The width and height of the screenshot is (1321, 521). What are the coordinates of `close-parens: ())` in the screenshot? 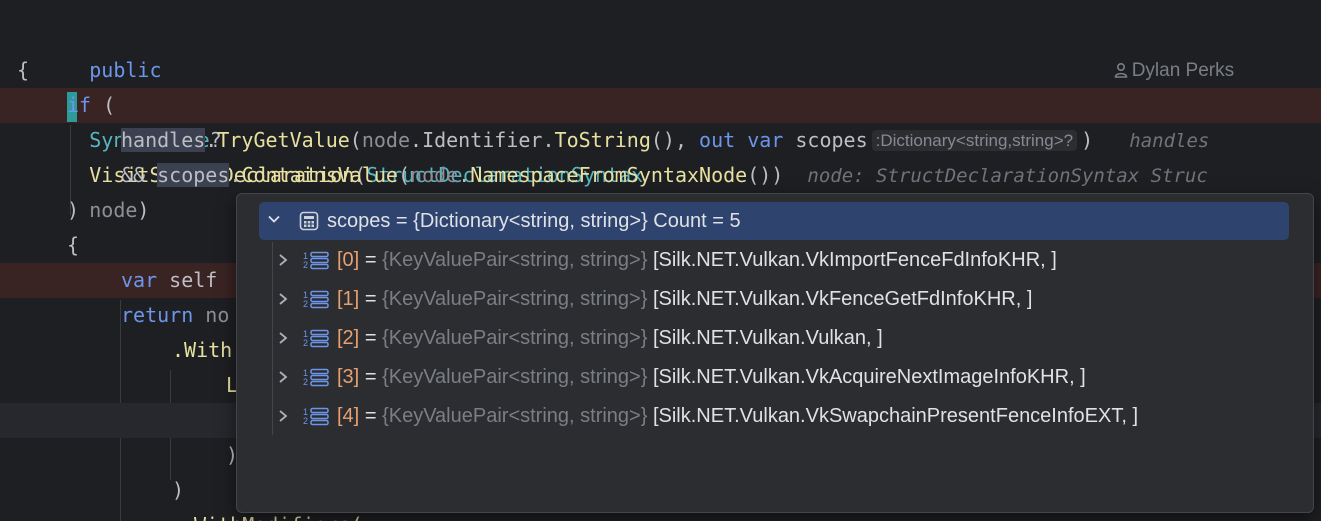 It's located at (765, 175).